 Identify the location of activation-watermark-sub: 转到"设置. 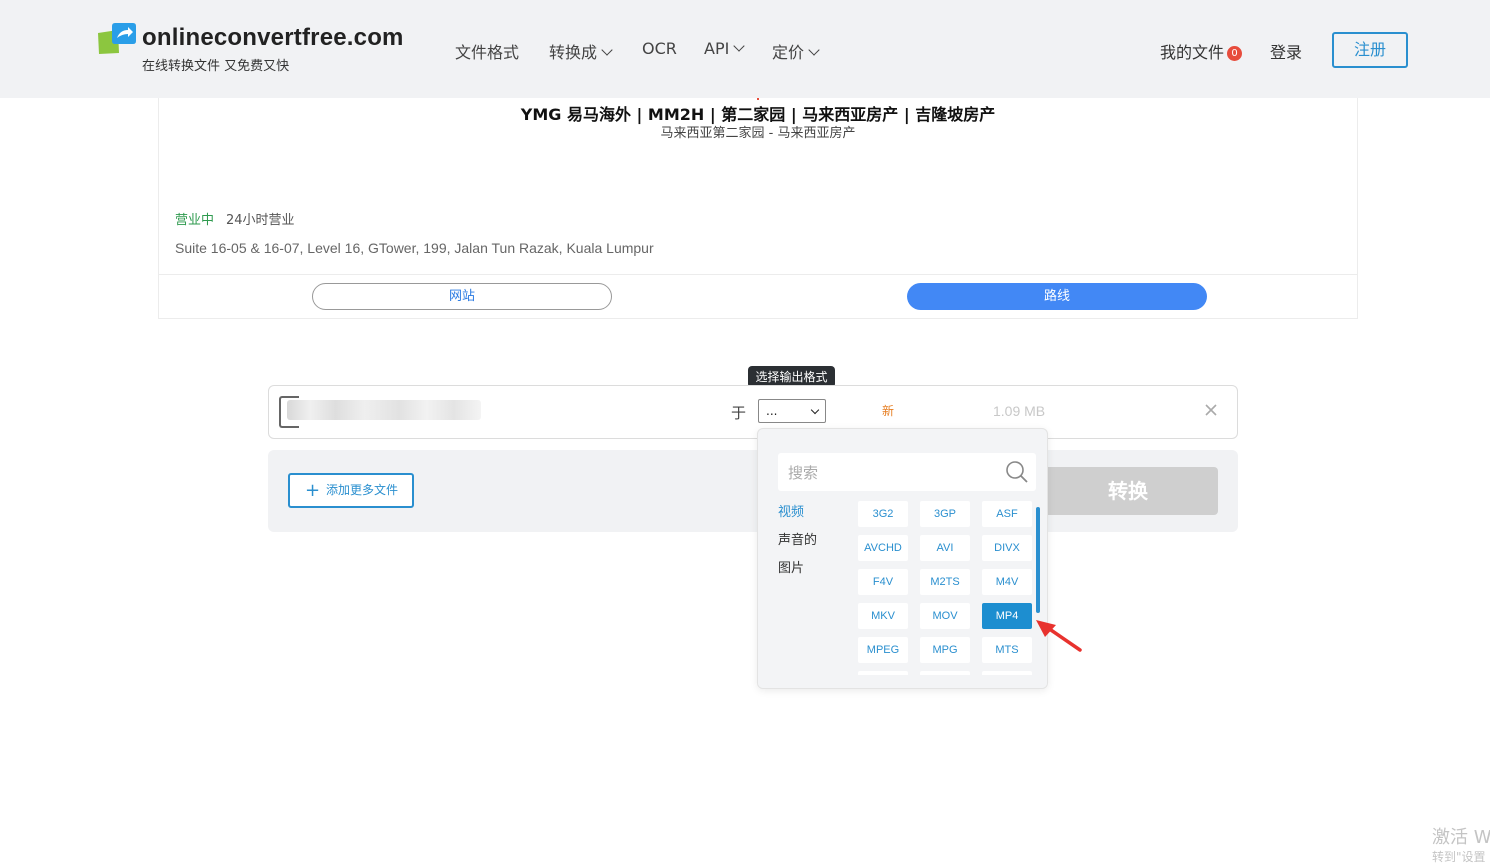
(1459, 857).